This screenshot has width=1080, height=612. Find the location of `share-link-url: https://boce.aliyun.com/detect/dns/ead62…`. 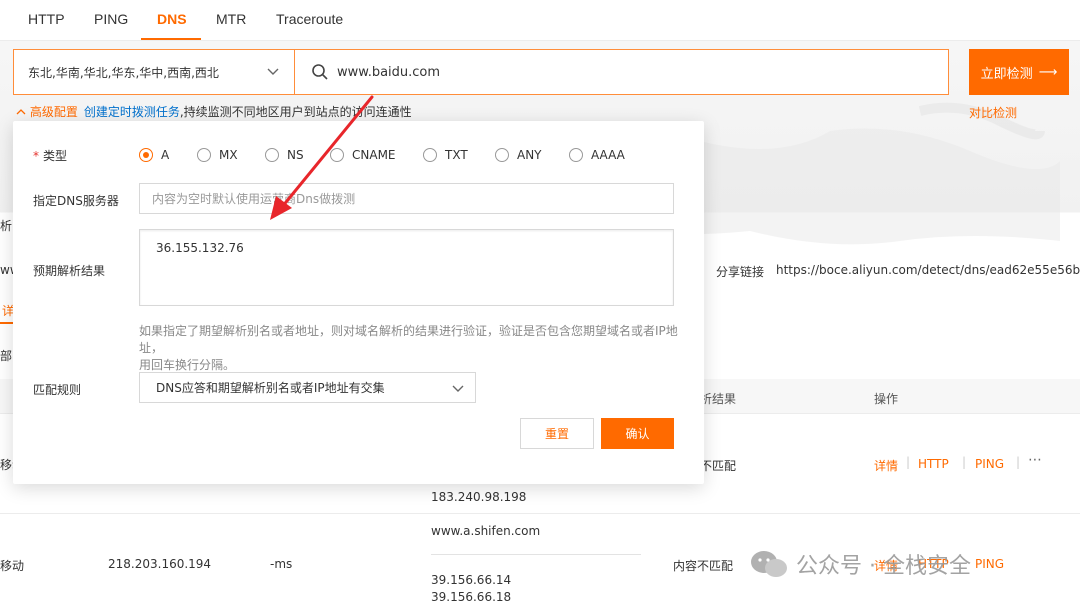

share-link-url: https://boce.aliyun.com/detect/dns/ead62… is located at coordinates (928, 270).